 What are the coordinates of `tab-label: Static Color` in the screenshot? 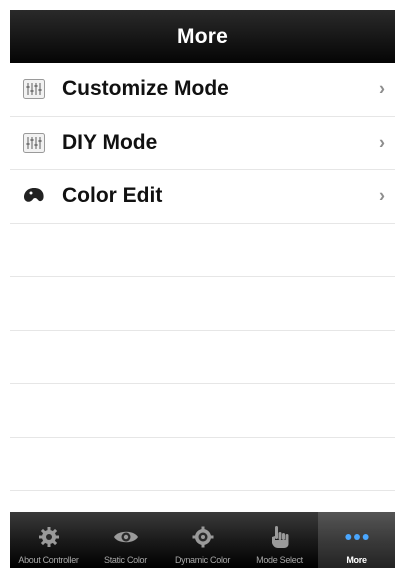 It's located at (125, 560).